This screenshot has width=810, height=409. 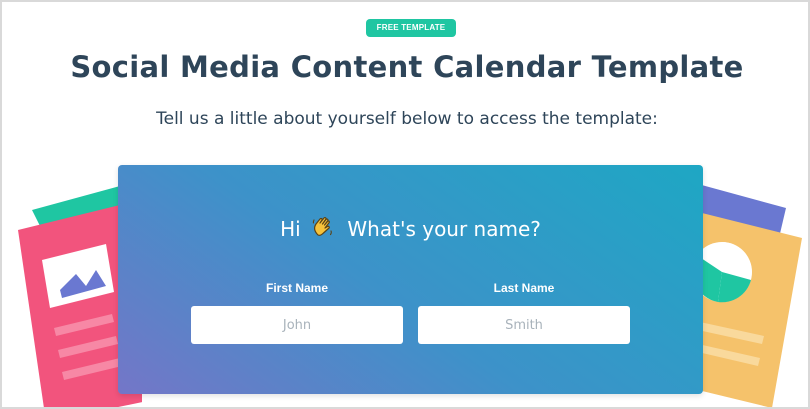 I want to click on last-name-label: Last Name, so click(x=524, y=288).